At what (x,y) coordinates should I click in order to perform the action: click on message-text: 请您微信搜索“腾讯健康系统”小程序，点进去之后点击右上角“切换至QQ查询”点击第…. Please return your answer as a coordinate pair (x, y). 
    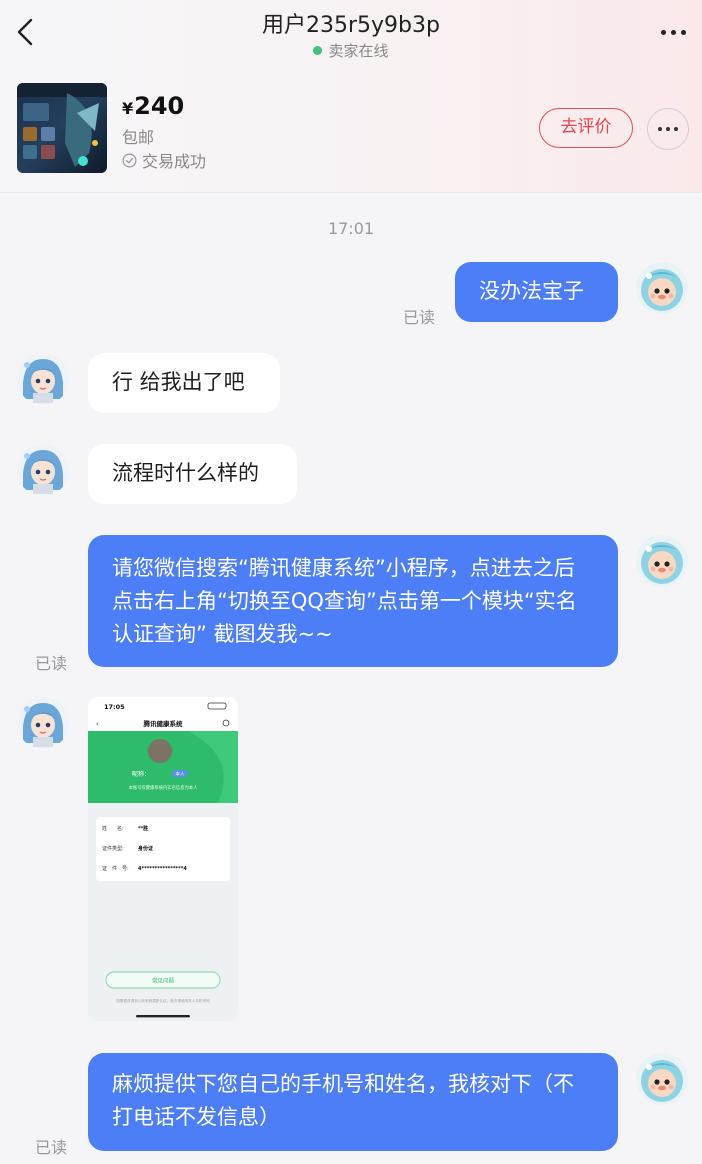
    Looking at the image, I should click on (344, 601).